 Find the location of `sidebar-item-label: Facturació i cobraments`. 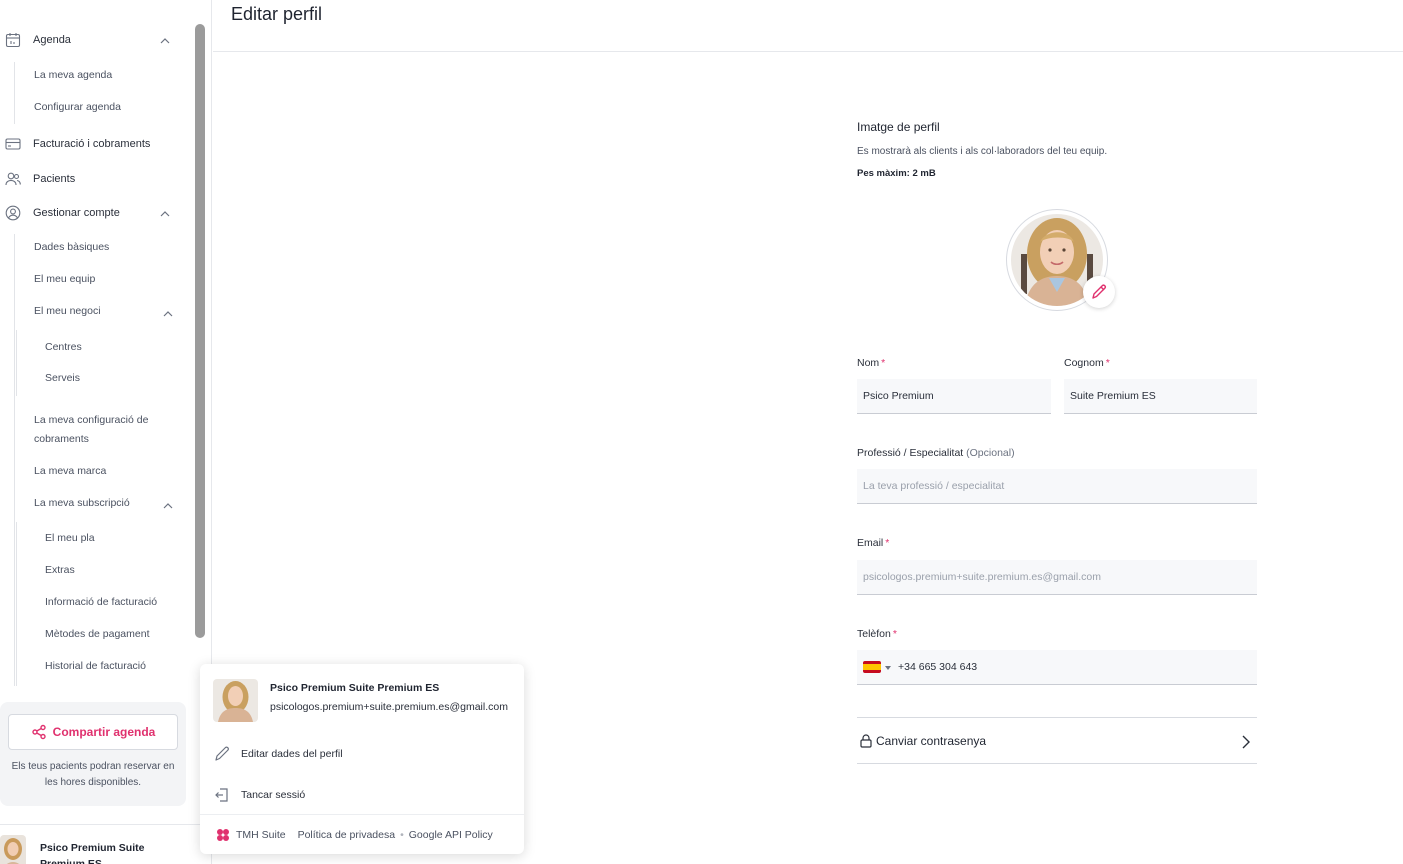

sidebar-item-label: Facturació i cobraments is located at coordinates (92, 144).